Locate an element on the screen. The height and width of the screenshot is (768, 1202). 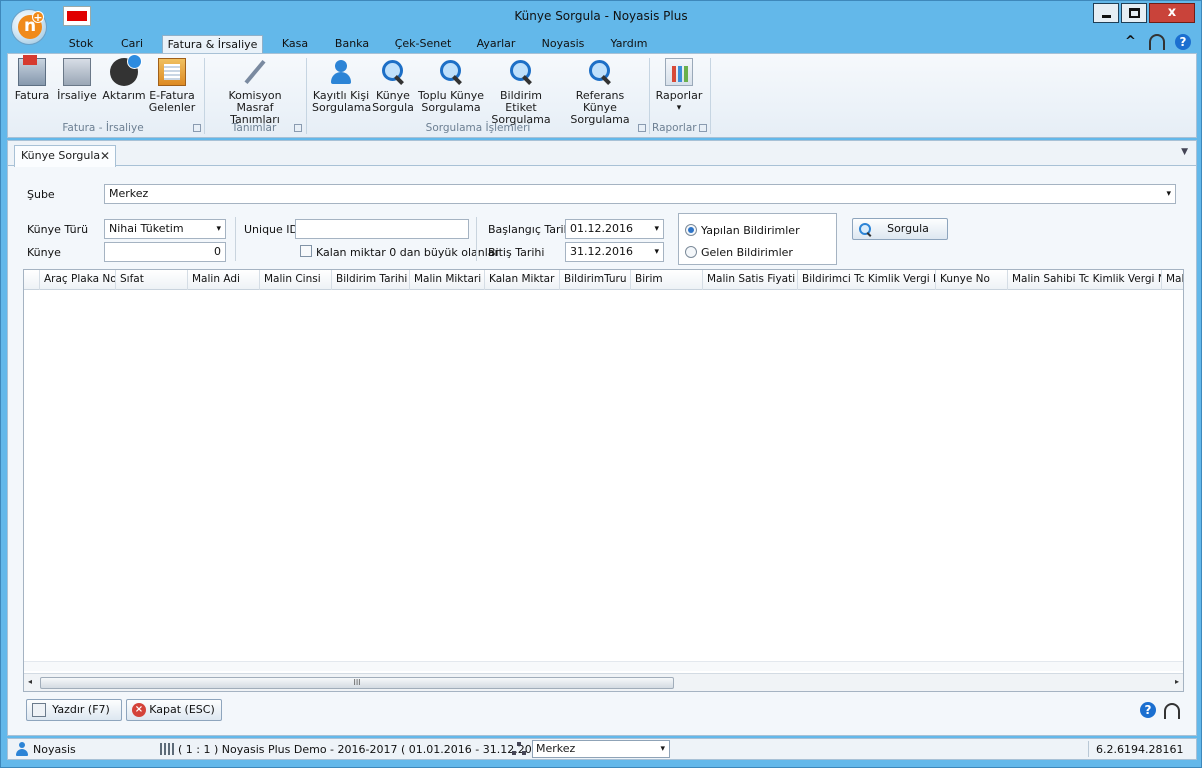
tab-stok: Stok is located at coordinates (81, 45).